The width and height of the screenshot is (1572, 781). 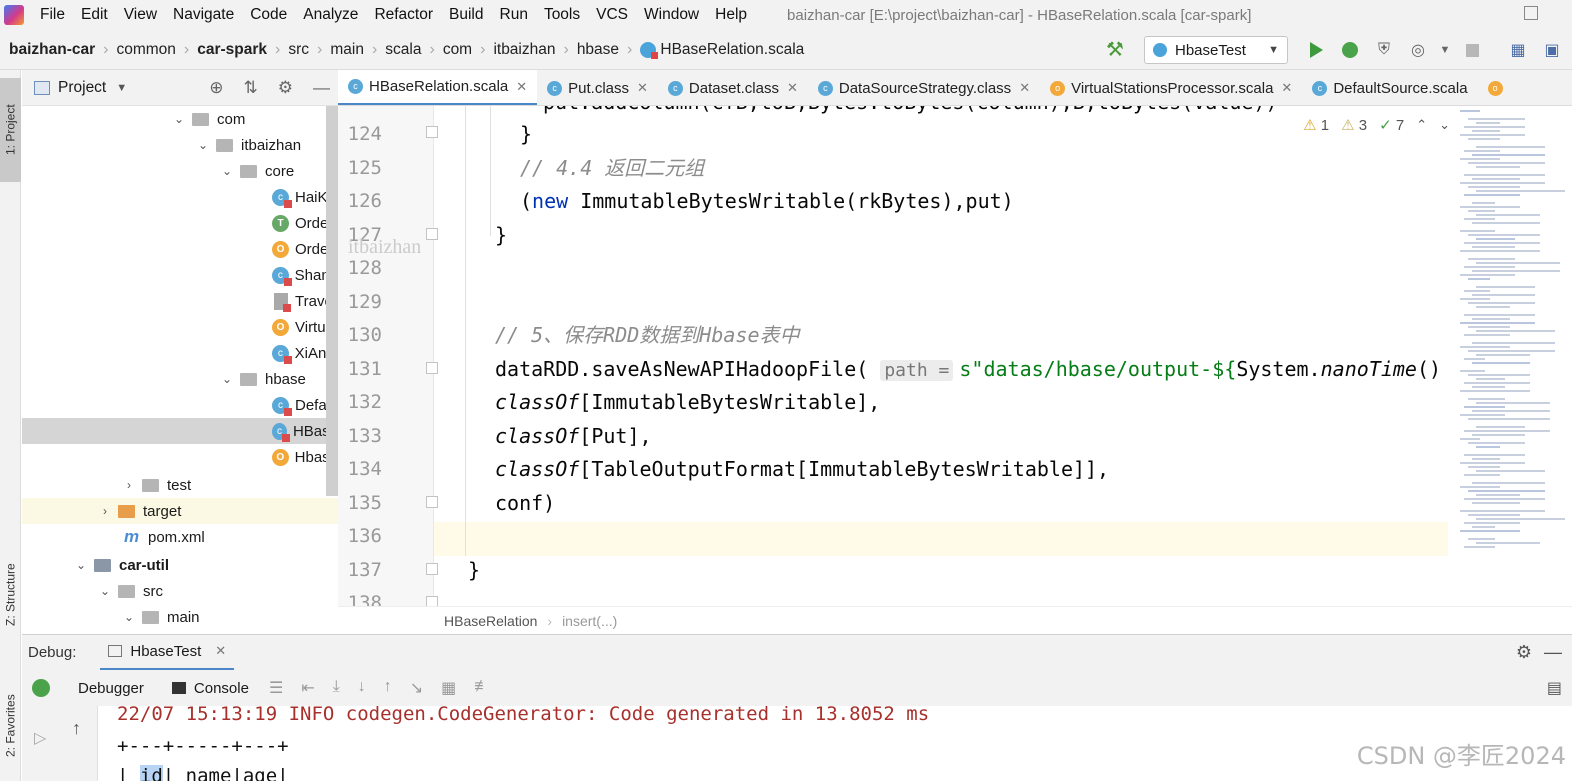 I want to click on editor-tab-overflow: o, so click(x=1498, y=87).